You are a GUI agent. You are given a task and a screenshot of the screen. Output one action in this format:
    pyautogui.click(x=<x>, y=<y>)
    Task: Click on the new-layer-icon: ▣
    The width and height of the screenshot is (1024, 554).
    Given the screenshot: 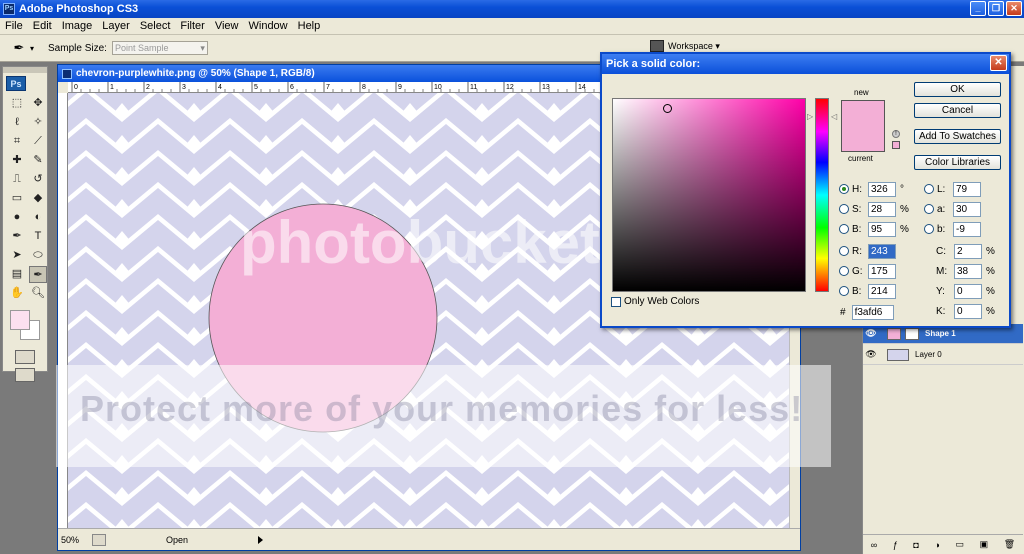 What is the action you would take?
    pyautogui.click(x=984, y=544)
    